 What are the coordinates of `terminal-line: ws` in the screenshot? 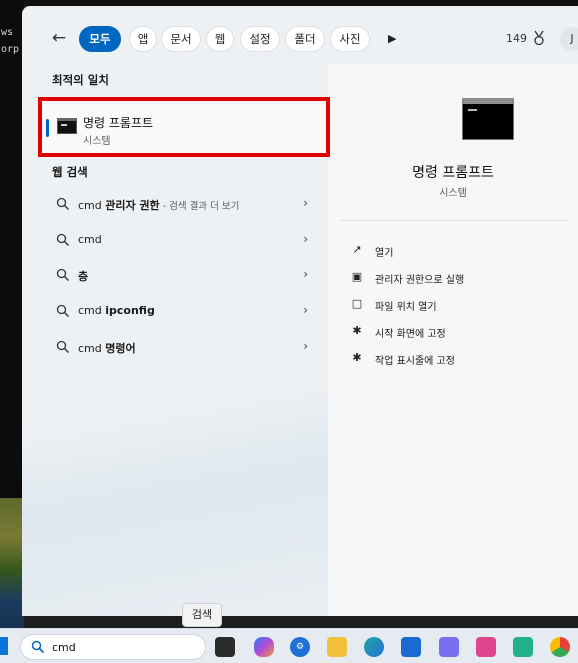 It's located at (7, 32).